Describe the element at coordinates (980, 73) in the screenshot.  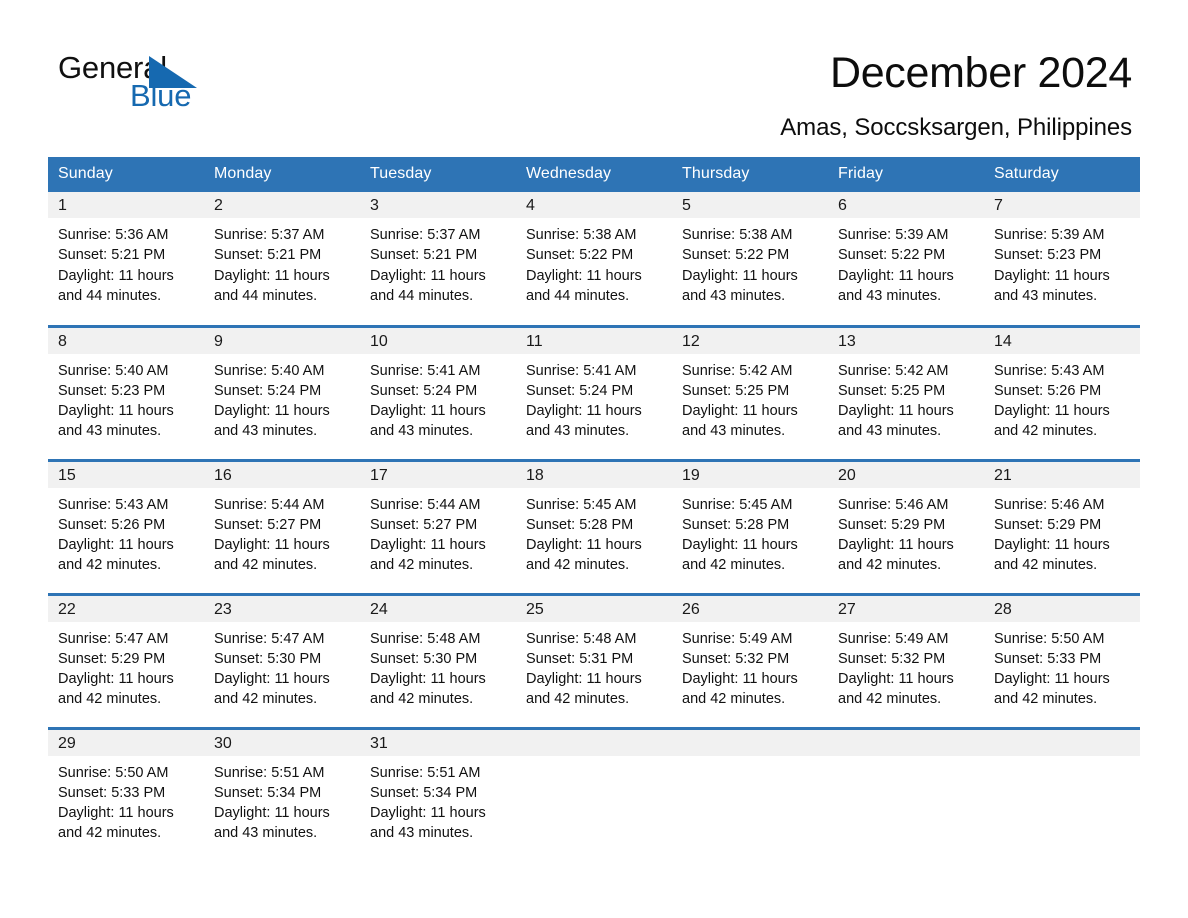
I see `page-title: December 2024` at that location.